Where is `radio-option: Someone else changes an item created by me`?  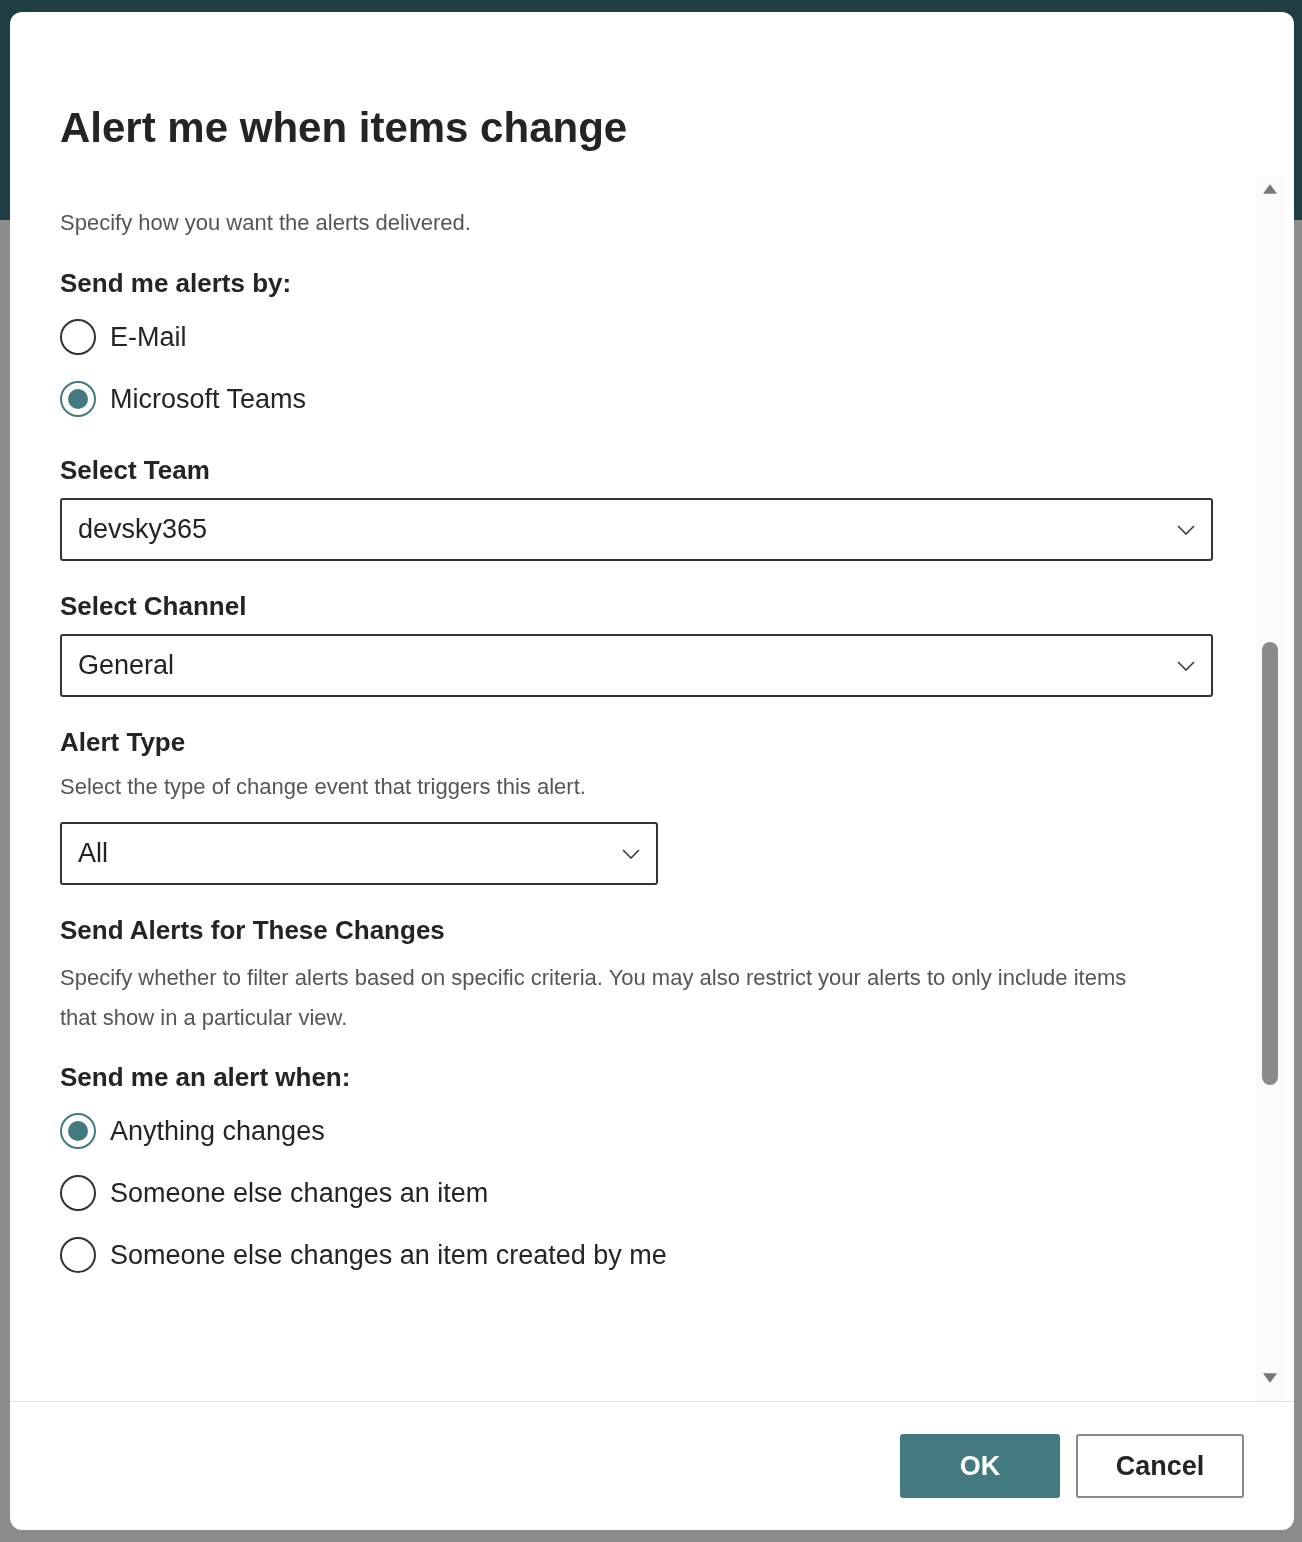 radio-option: Someone else changes an item created by me is located at coordinates (658, 1255).